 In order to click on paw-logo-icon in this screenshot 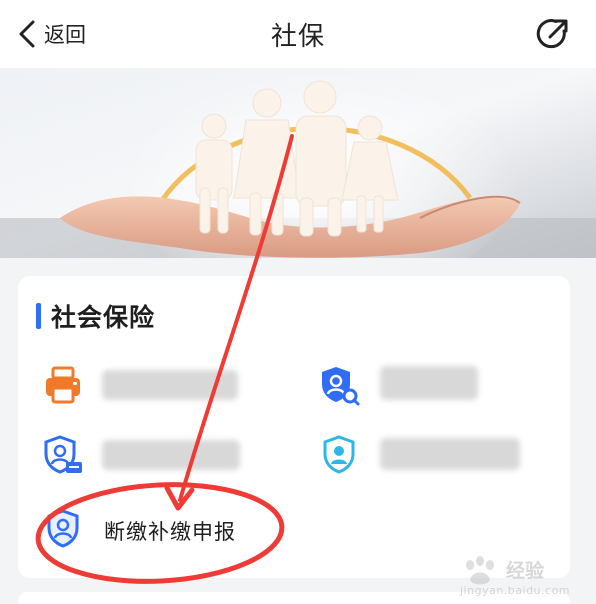, I will do `click(480, 570)`.